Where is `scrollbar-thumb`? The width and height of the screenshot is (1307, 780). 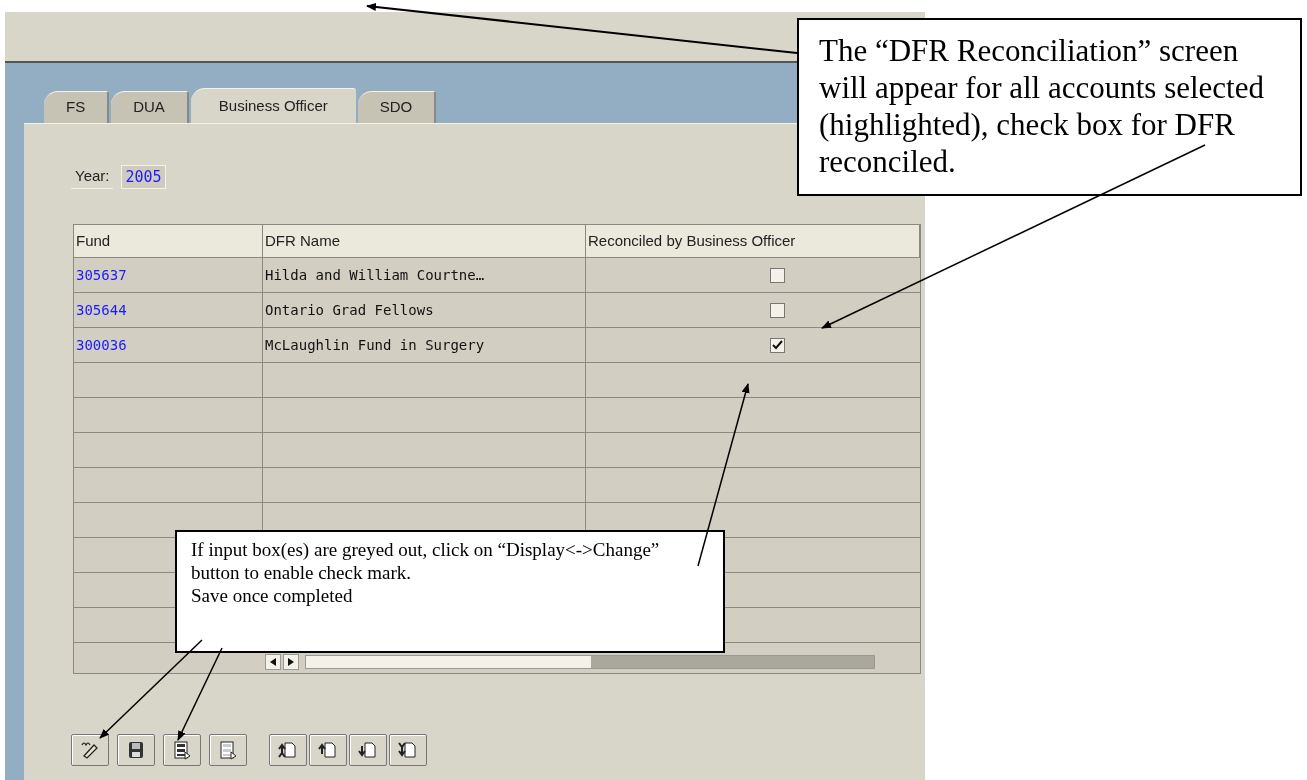
scrollbar-thumb is located at coordinates (448, 662).